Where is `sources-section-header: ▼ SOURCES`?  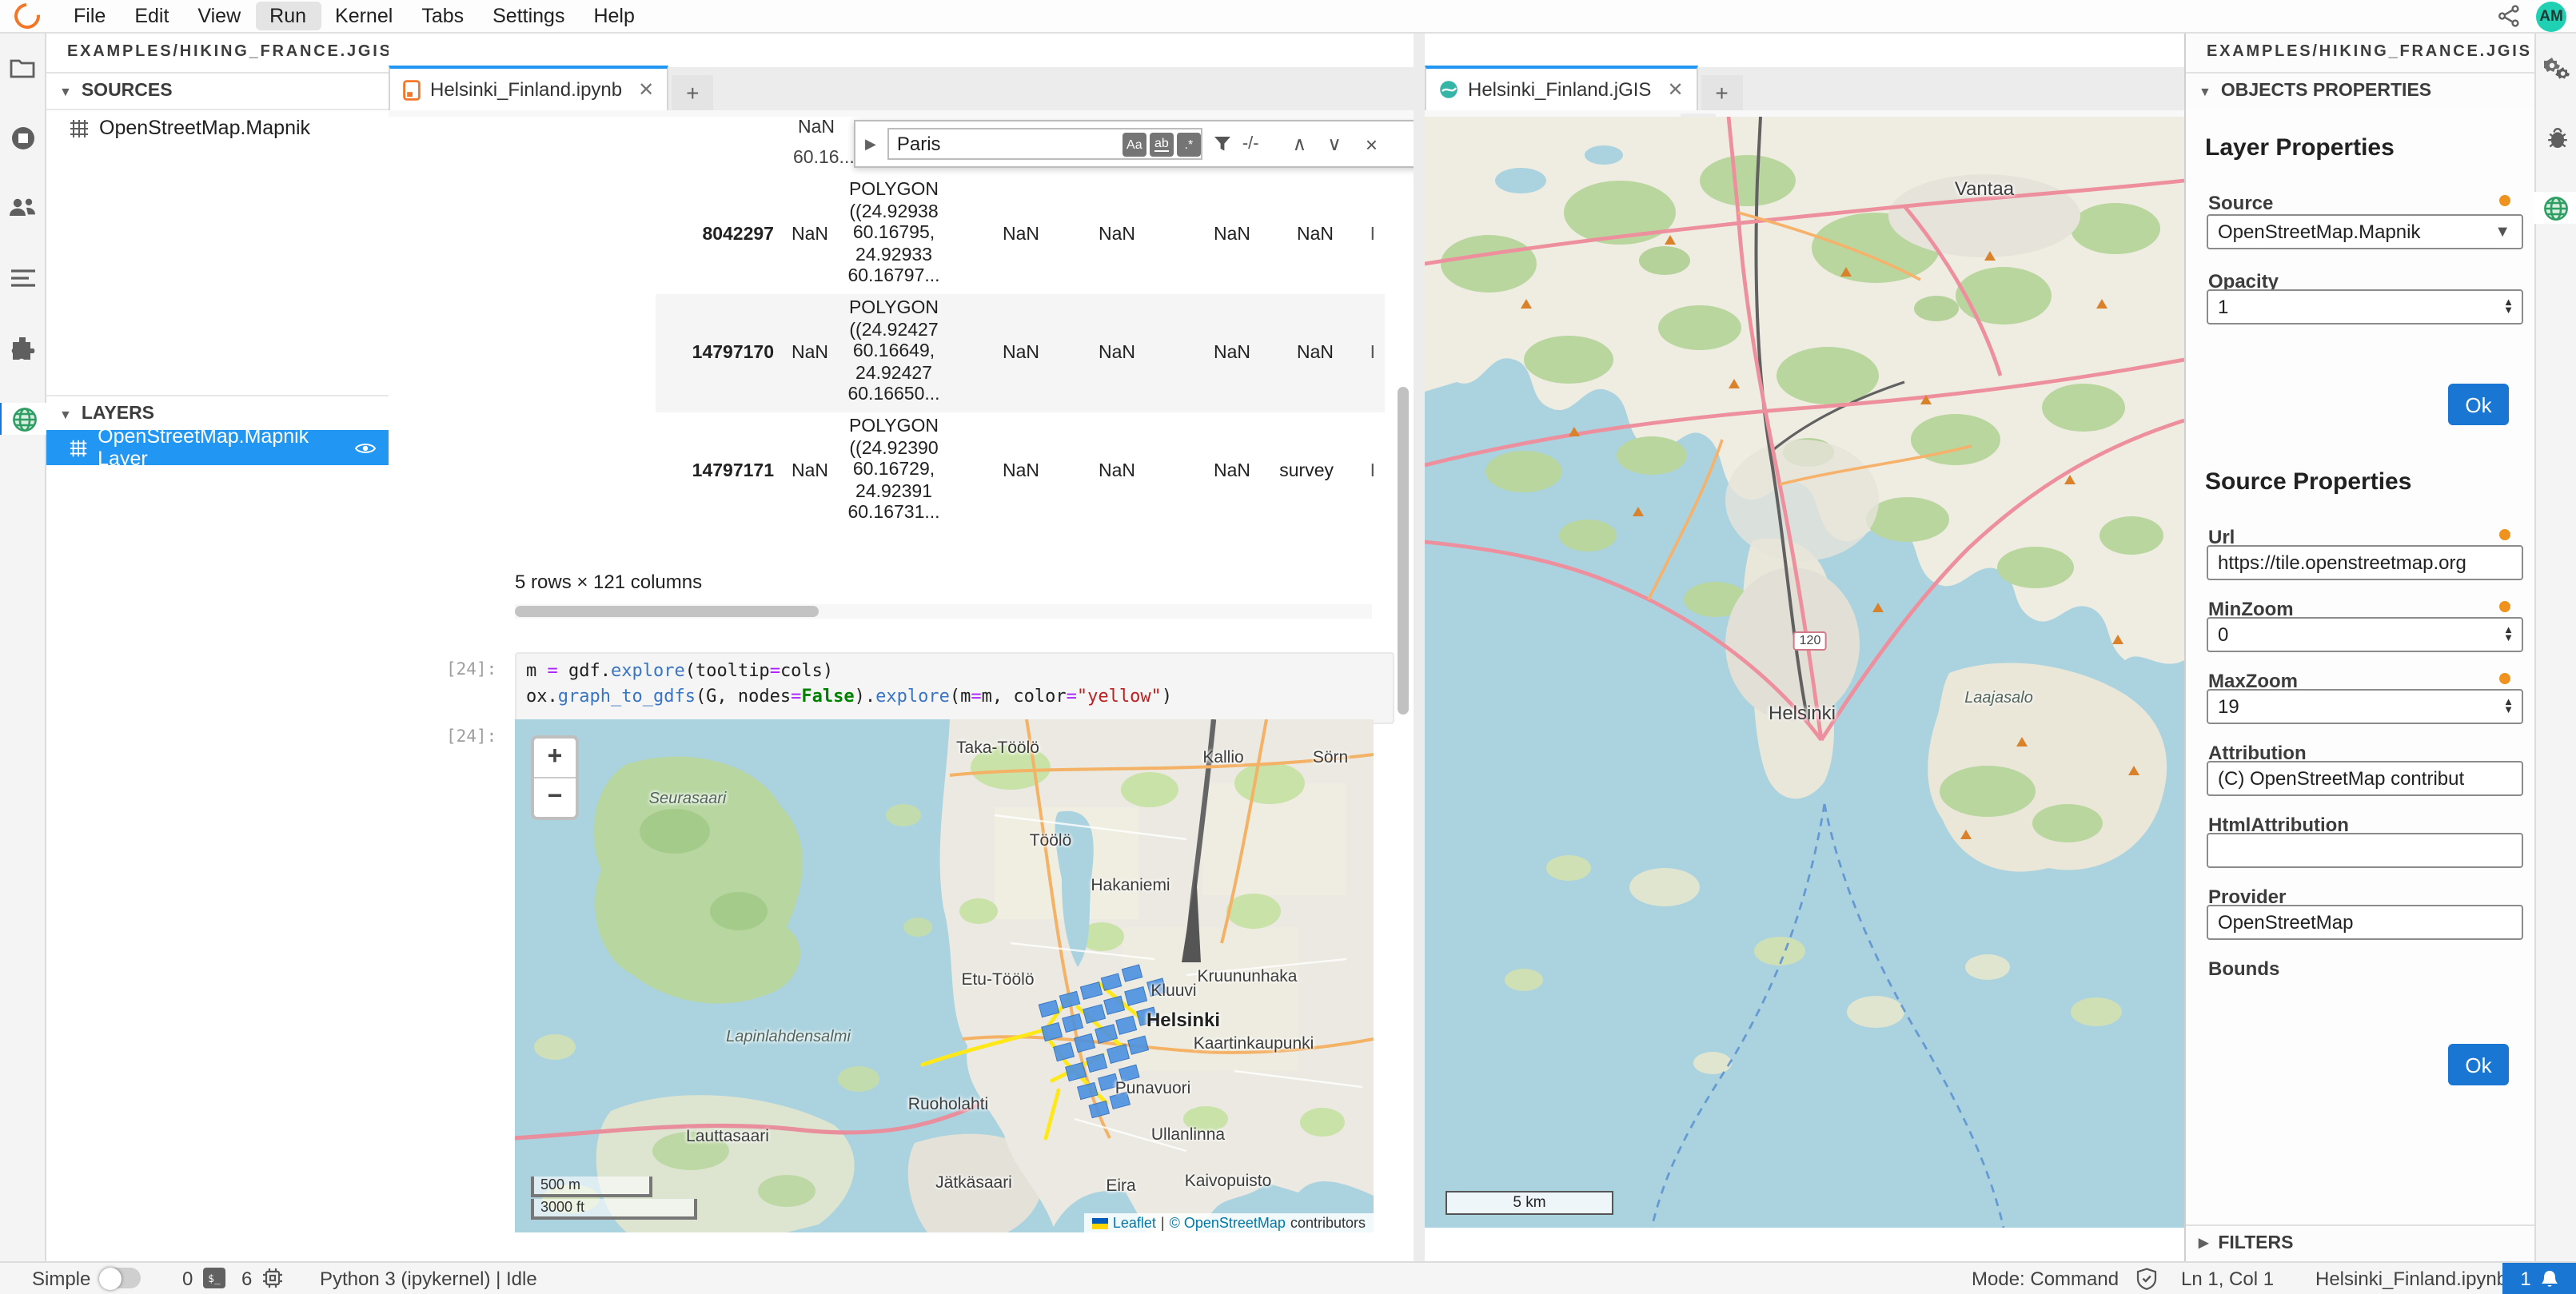
sources-section-header: ▼ SOURCES is located at coordinates (218, 92).